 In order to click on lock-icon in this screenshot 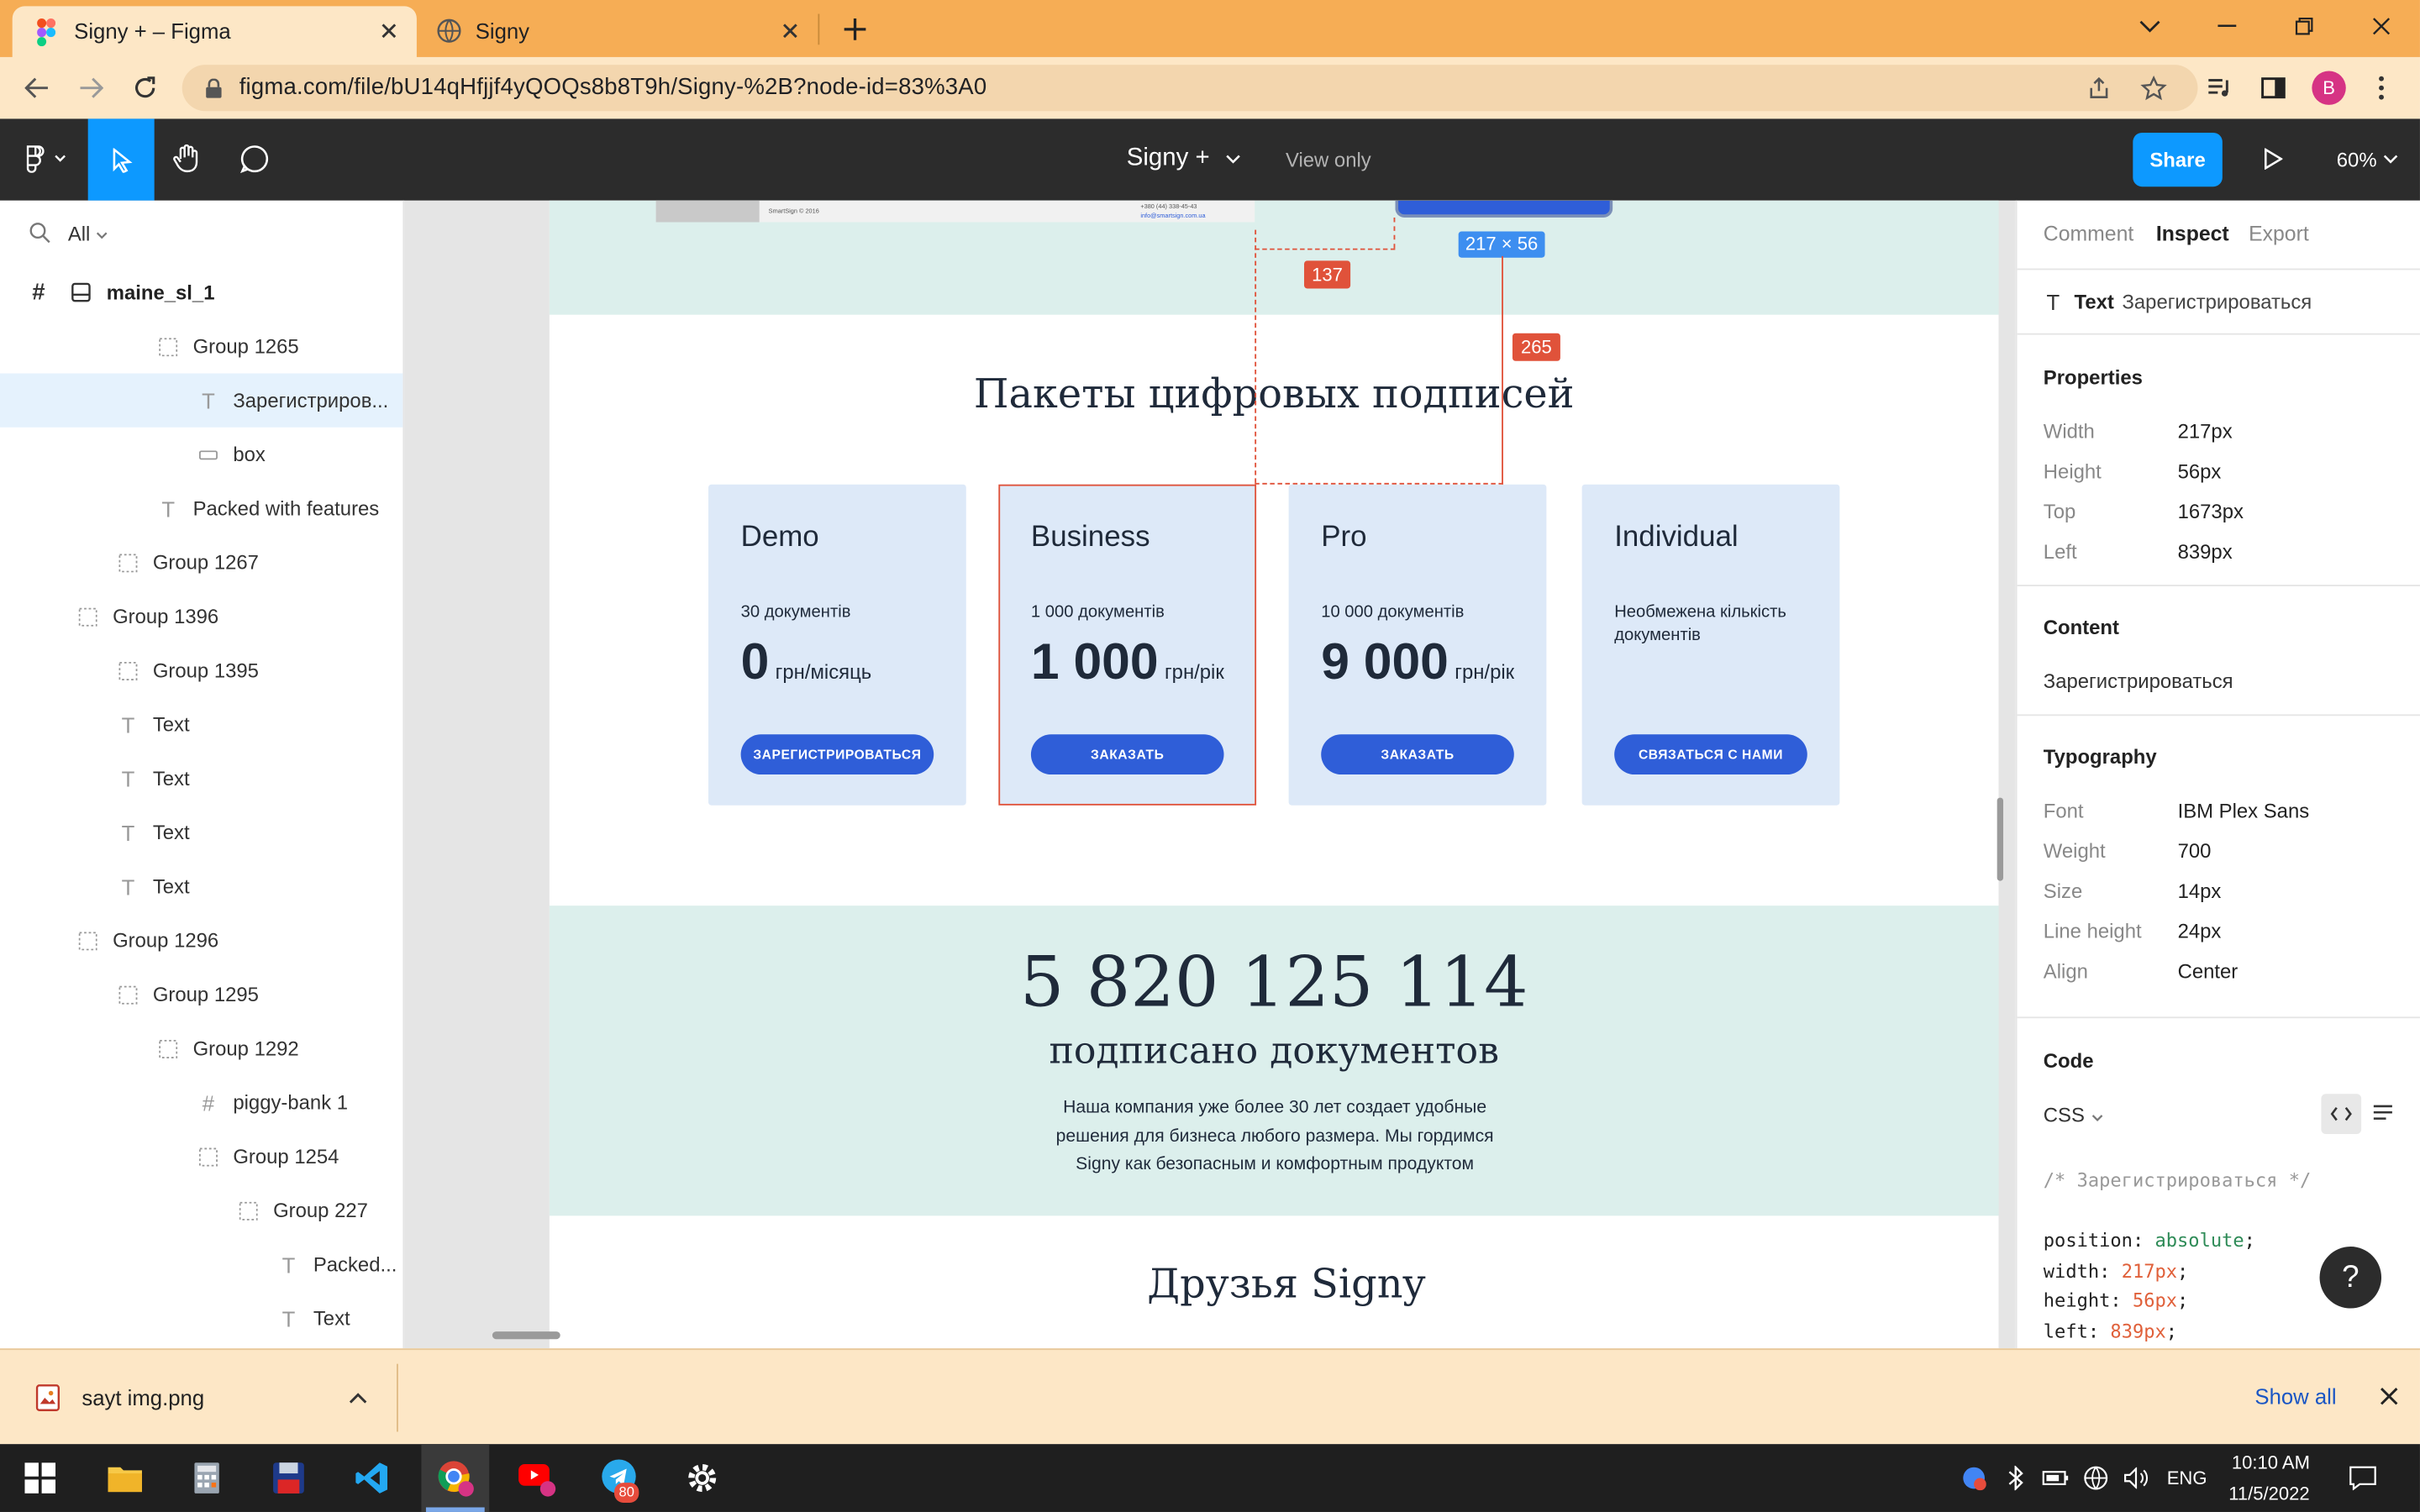, I will do `click(213, 88)`.